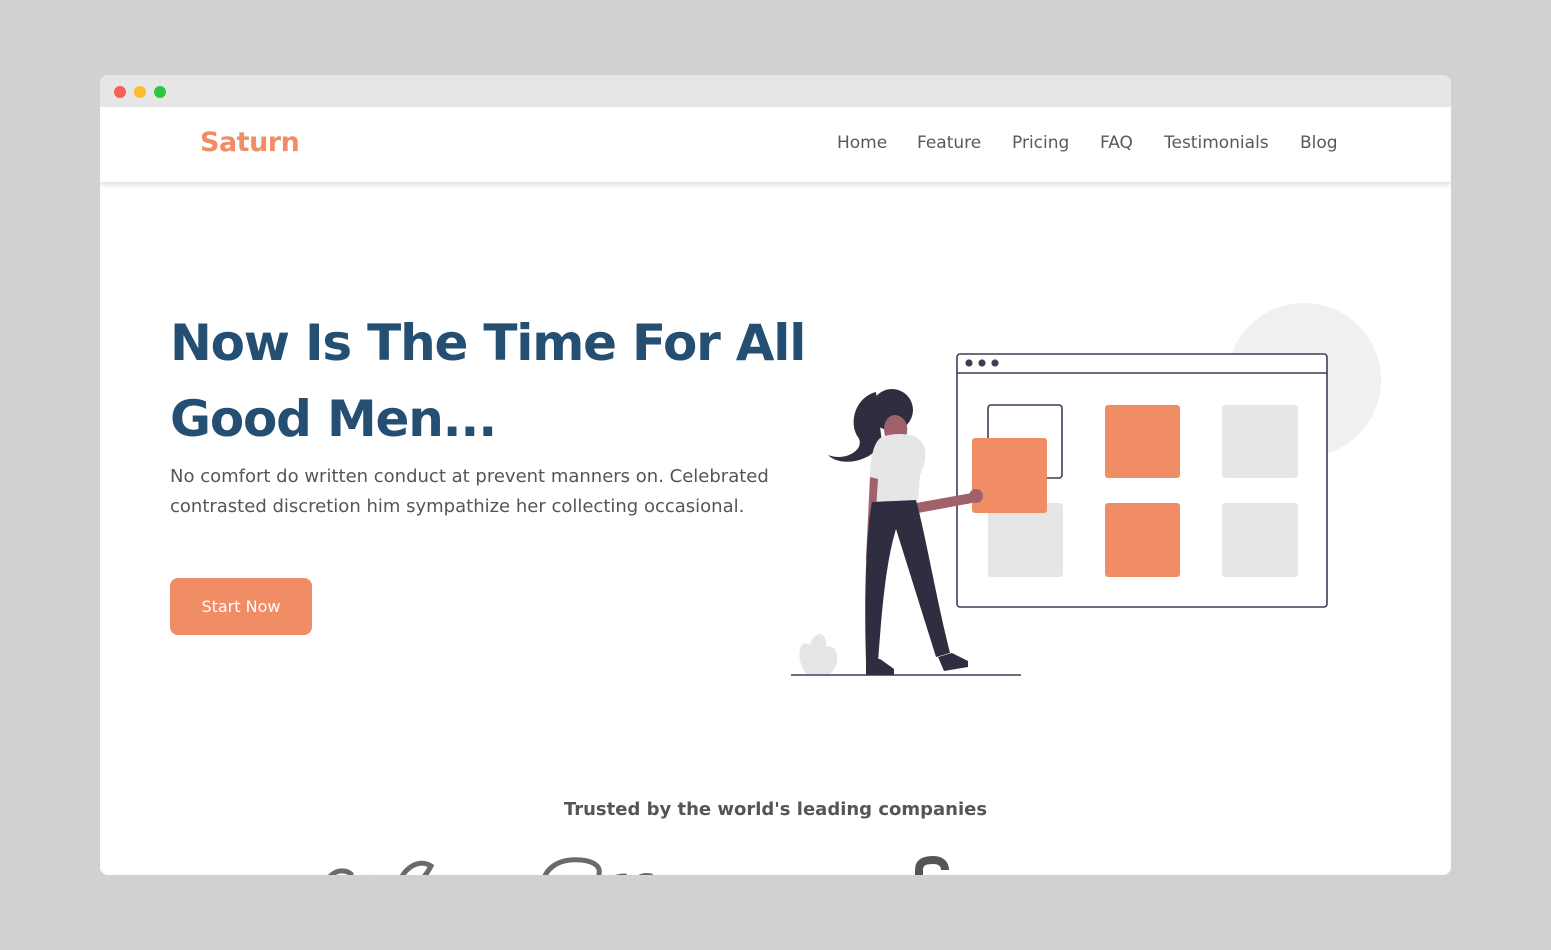 The width and height of the screenshot is (1551, 950). What do you see at coordinates (600, 863) in the screenshot?
I see `pepsi-logo` at bounding box center [600, 863].